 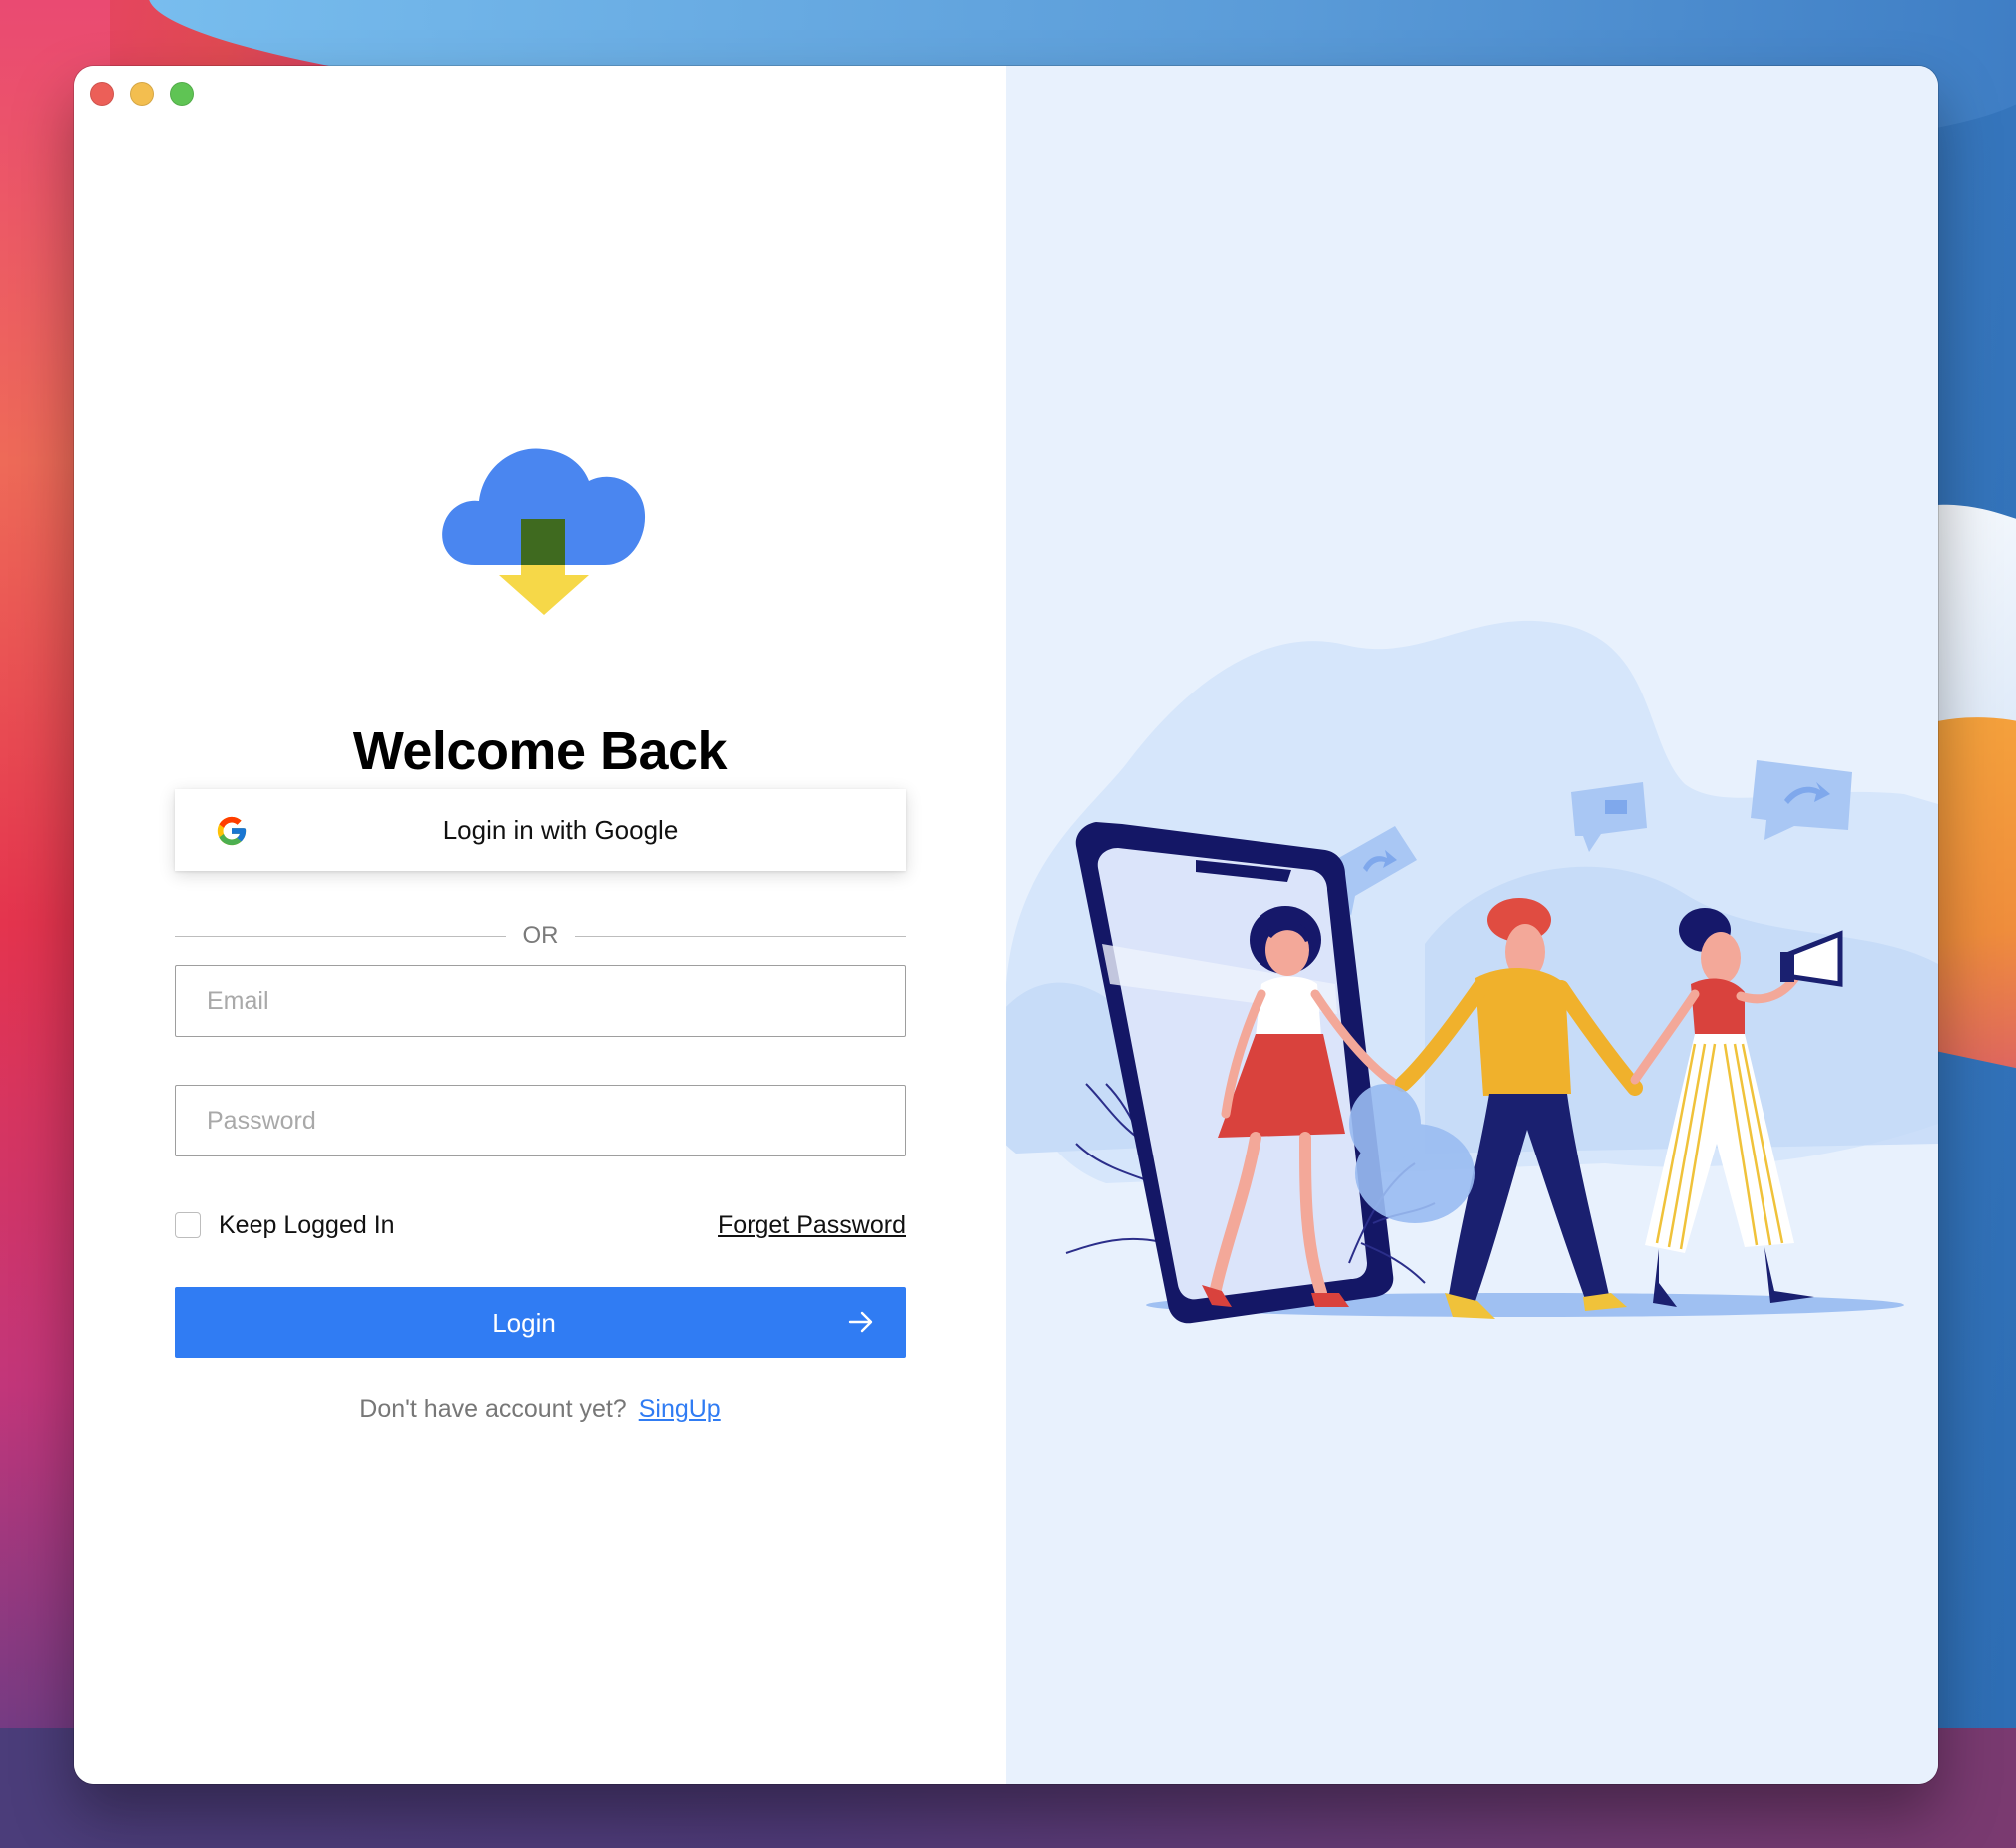 I want to click on google-icon, so click(x=232, y=831).